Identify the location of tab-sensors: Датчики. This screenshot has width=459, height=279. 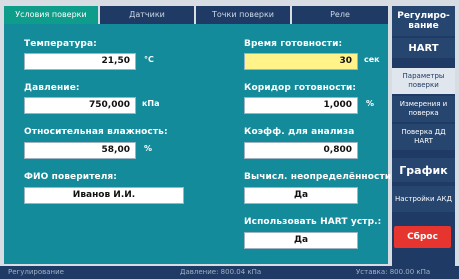
(147, 15).